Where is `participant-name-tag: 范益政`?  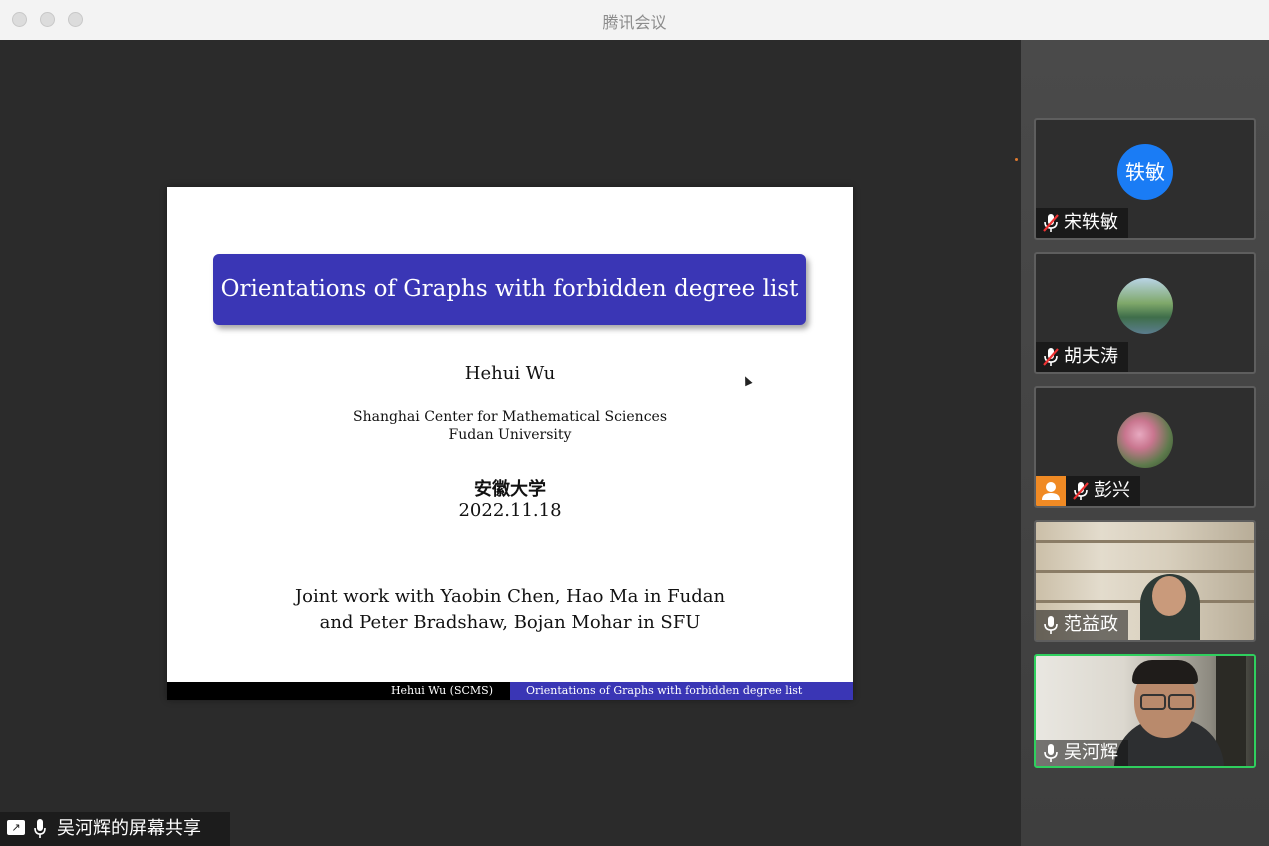
participant-name-tag: 范益政 is located at coordinates (1082, 625).